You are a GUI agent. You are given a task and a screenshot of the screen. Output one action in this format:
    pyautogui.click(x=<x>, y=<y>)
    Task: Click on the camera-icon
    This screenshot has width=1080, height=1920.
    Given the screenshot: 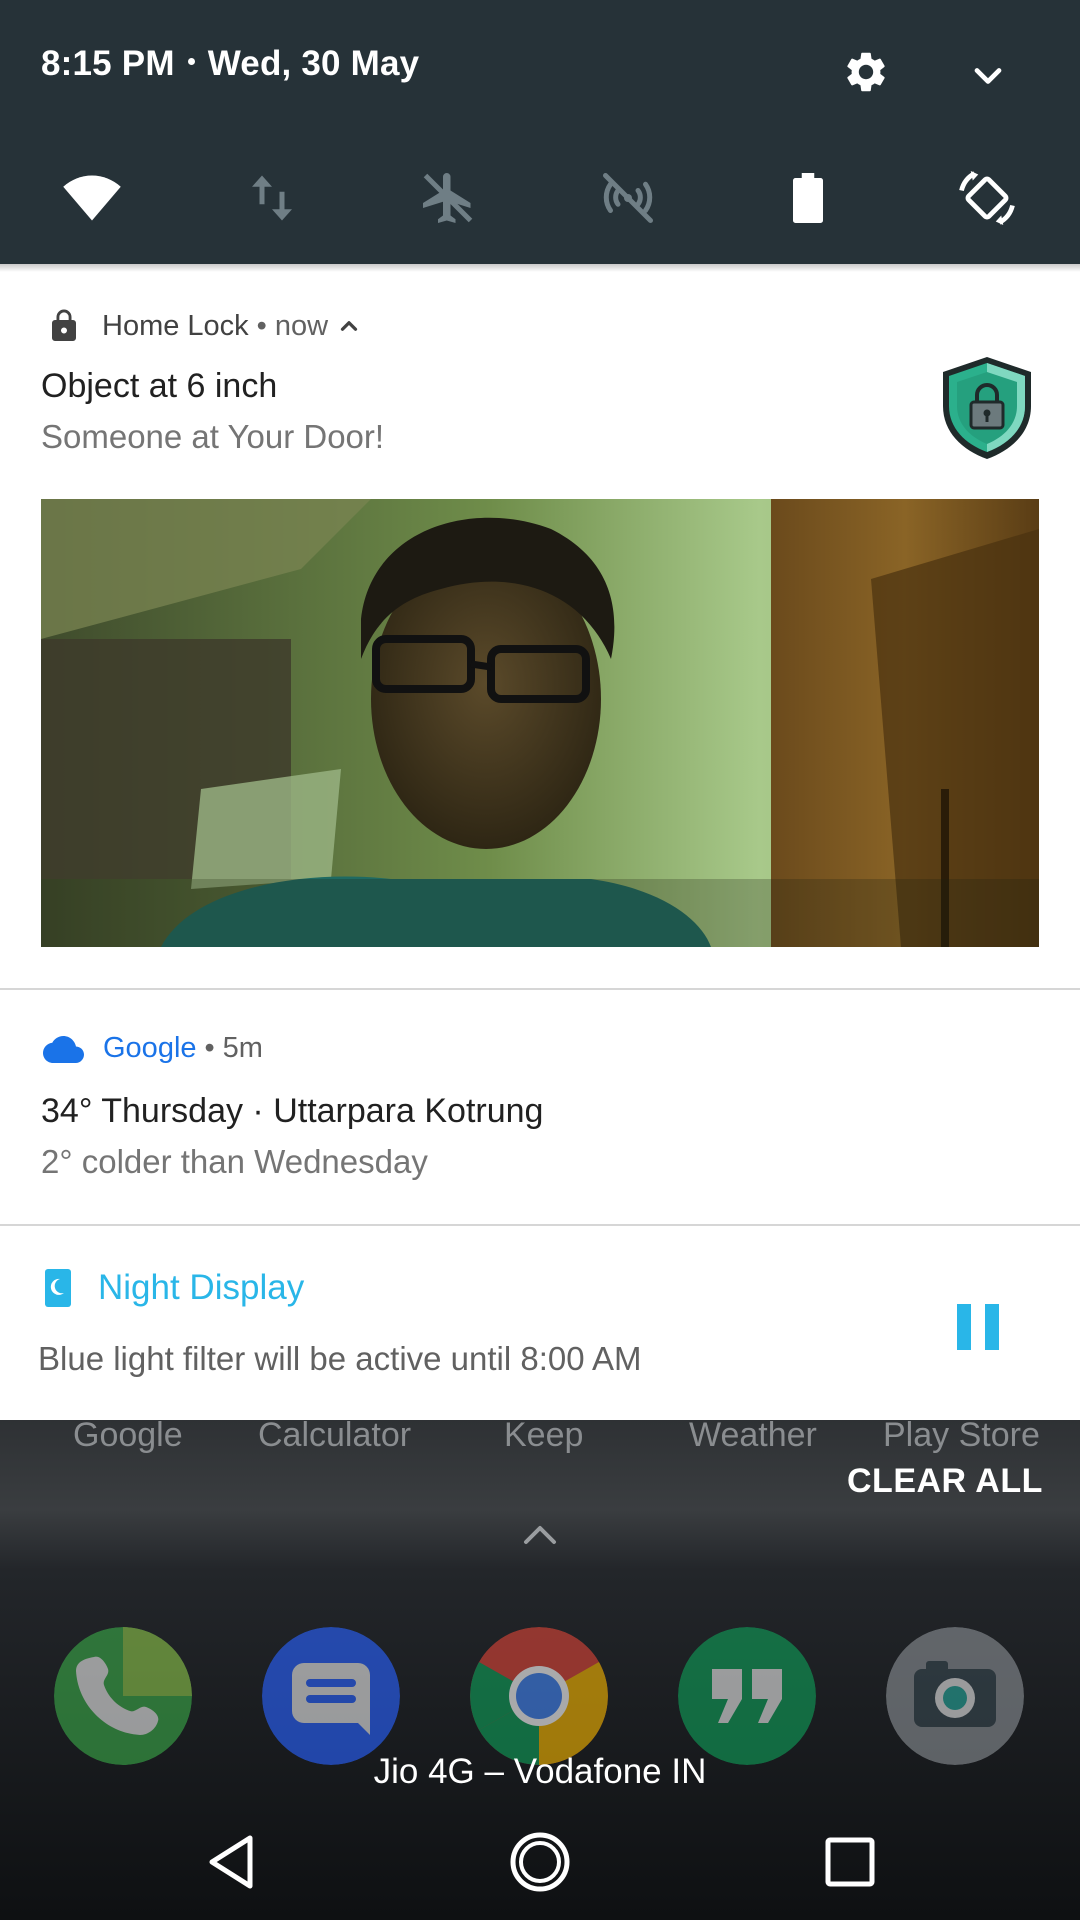 What is the action you would take?
    pyautogui.click(x=955, y=1696)
    